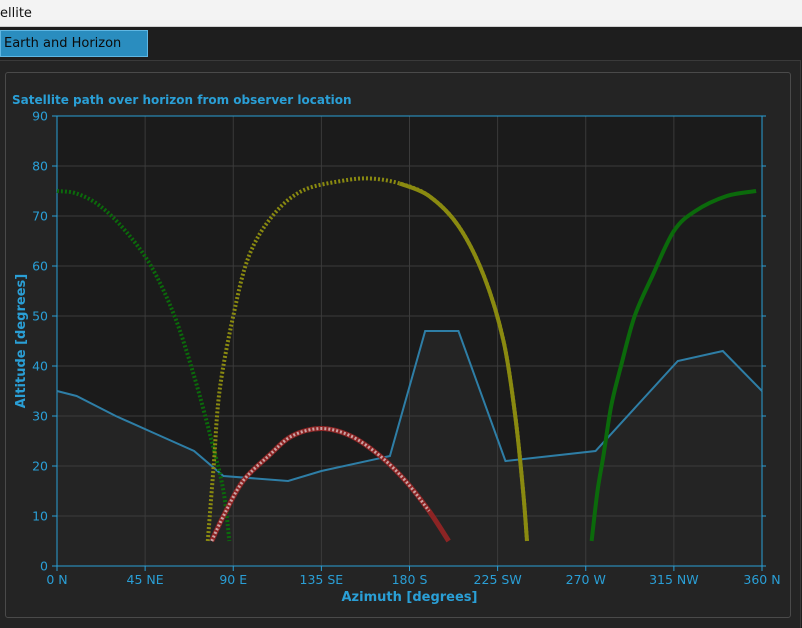  Describe the element at coordinates (40, 116) in the screenshot. I see `y-tick-label: 90` at that location.